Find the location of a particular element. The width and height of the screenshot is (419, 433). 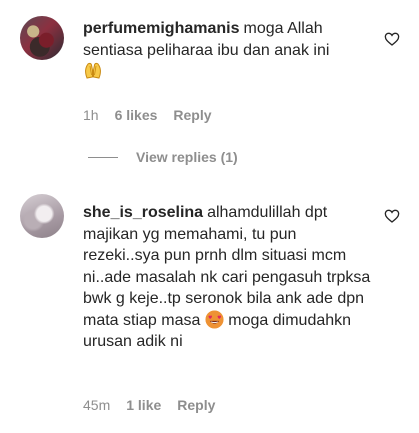

comment-likes: 6 likes is located at coordinates (136, 115).